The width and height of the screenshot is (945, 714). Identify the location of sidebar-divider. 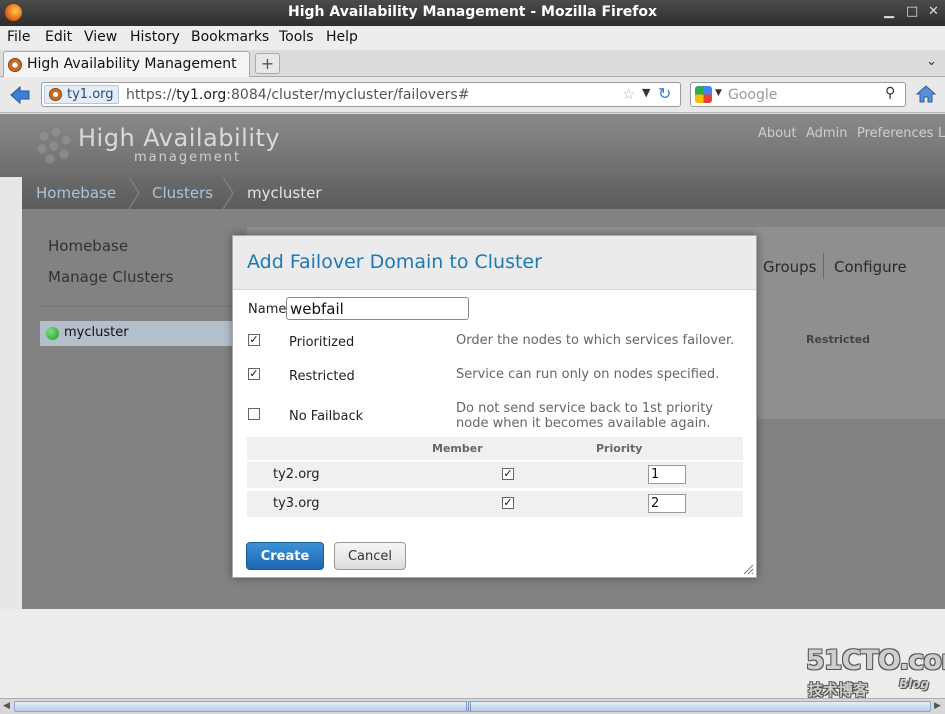
(140, 306).